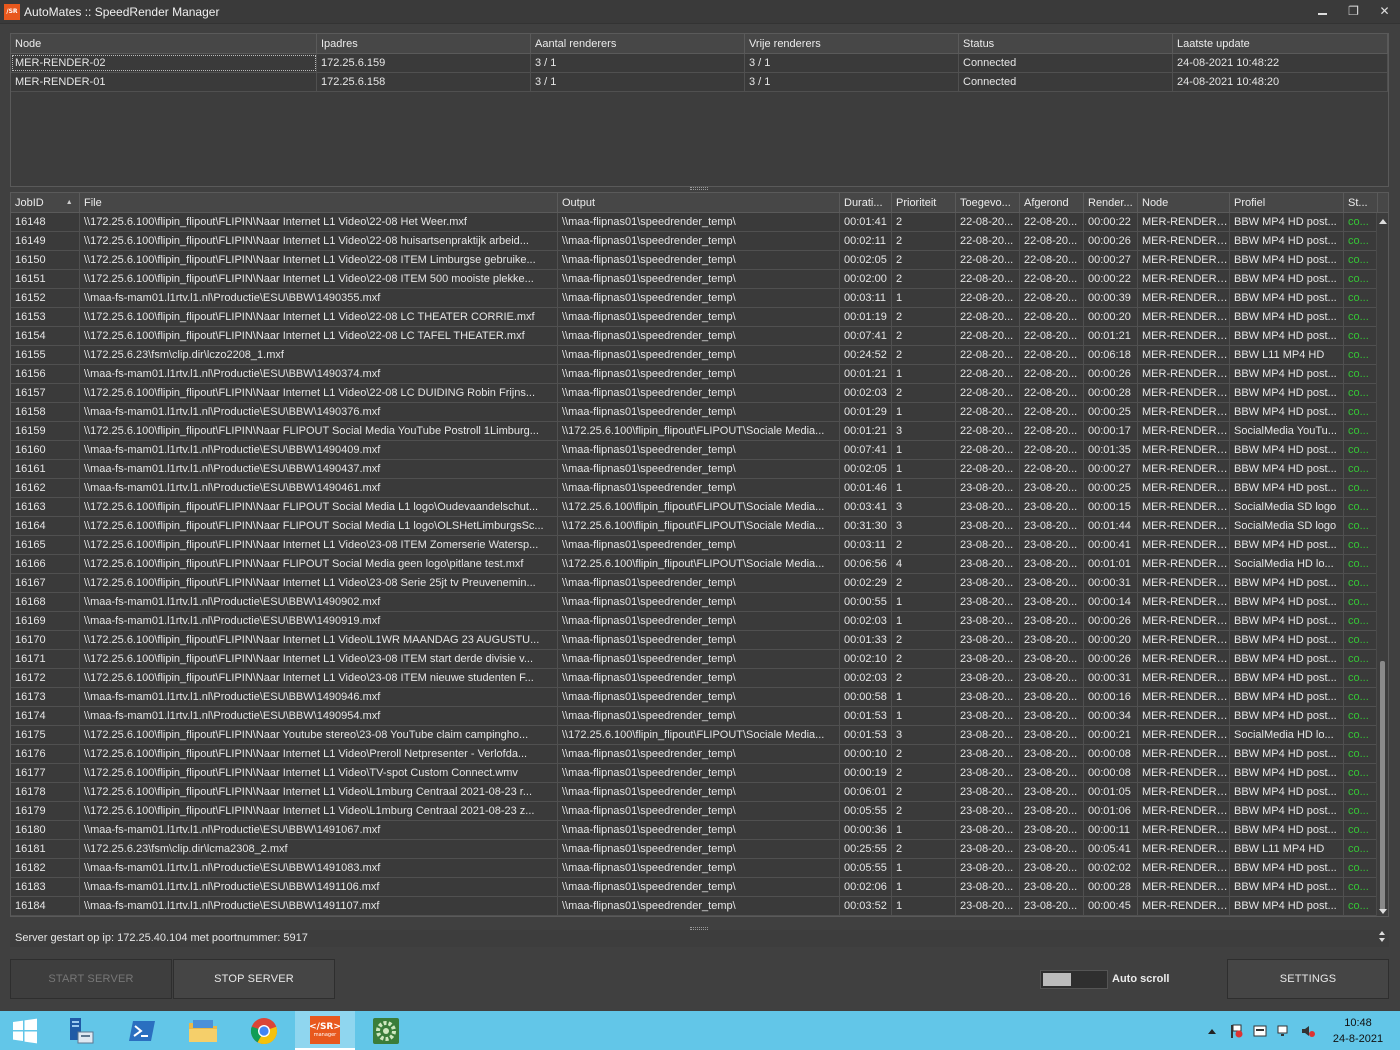 Image resolution: width=1400 pixels, height=1050 pixels. Describe the element at coordinates (866, 412) in the screenshot. I see `job-cell-duration: 00:01:29` at that location.